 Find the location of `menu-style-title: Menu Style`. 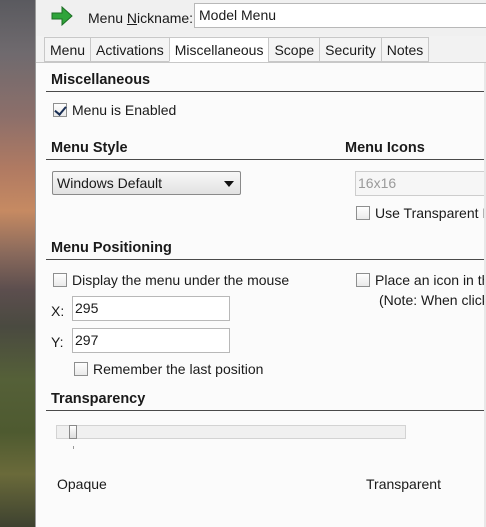

menu-style-title: Menu Style is located at coordinates (89, 148).